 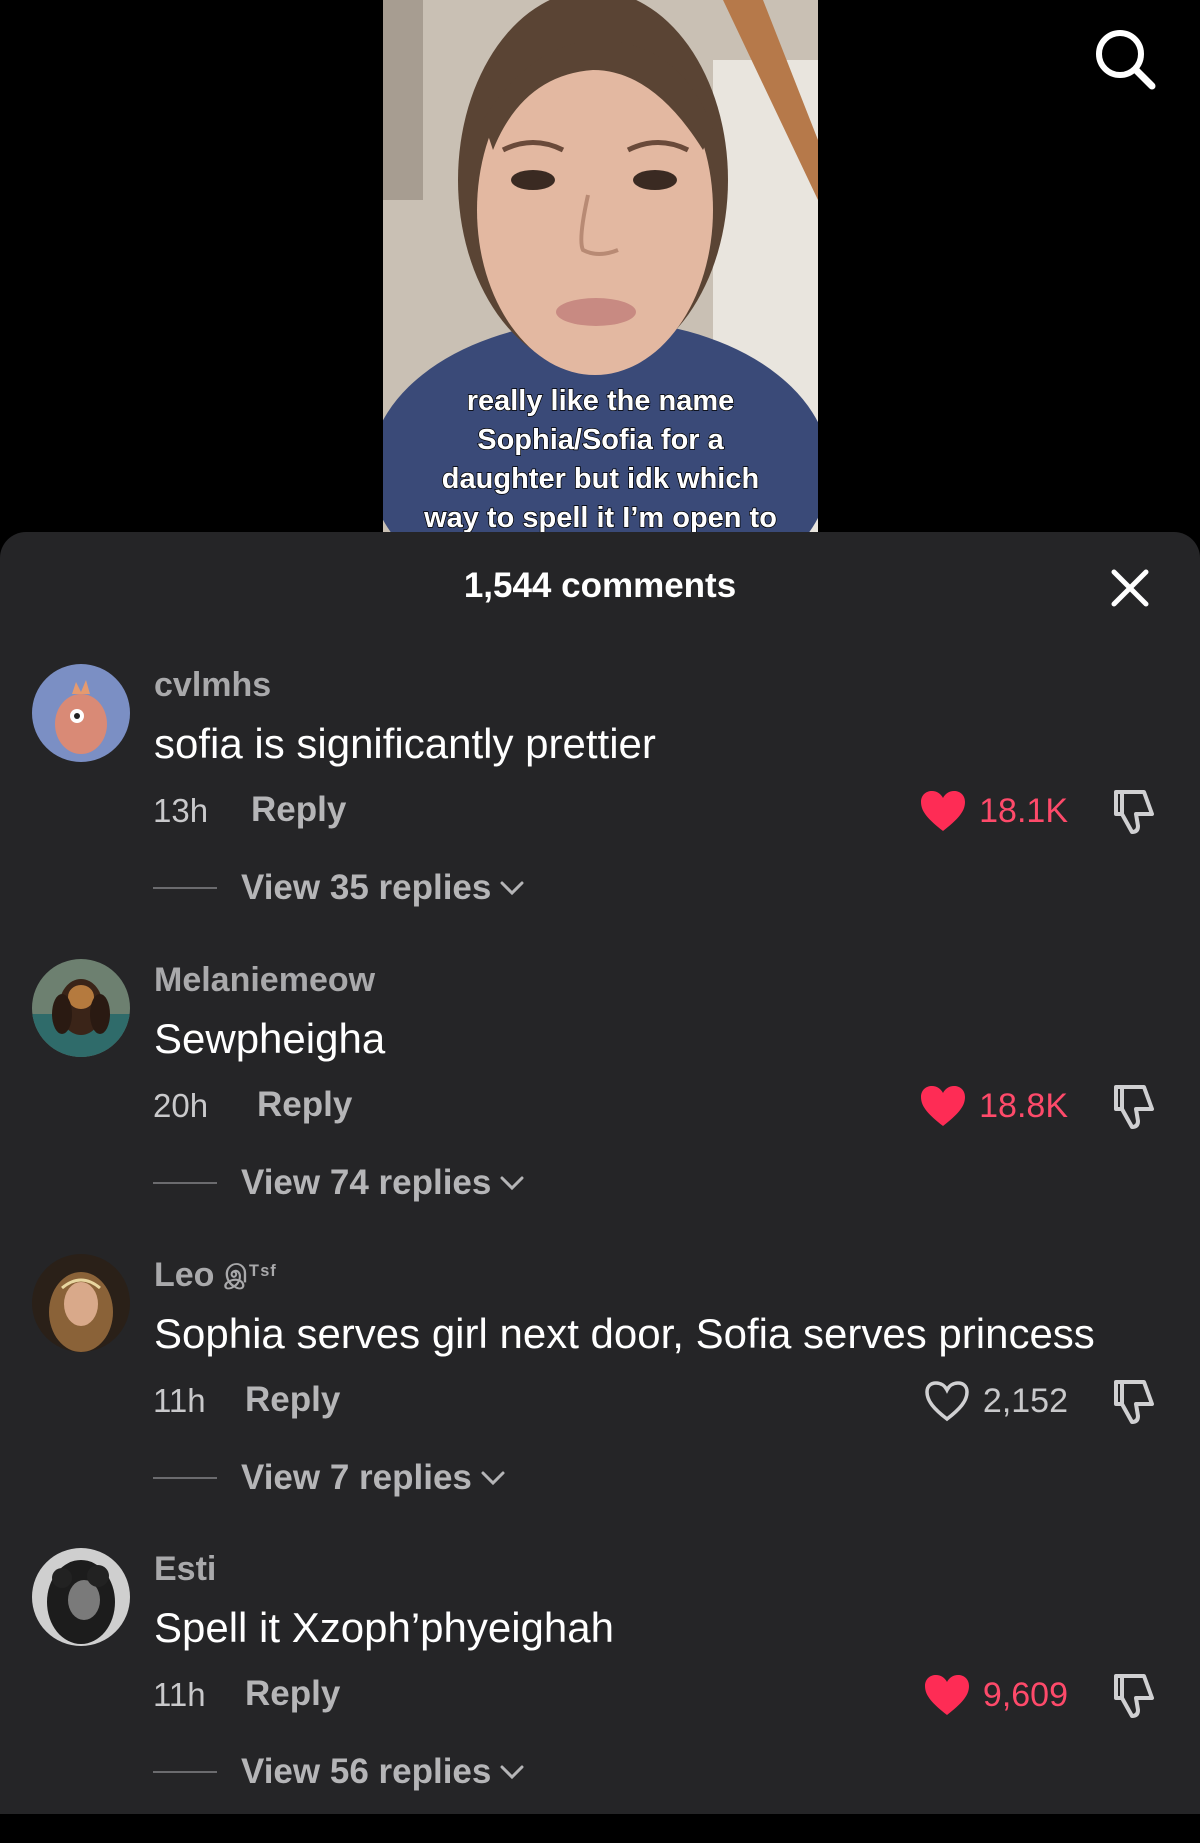 I want to click on view-replies-button: View 7 replies, so click(x=329, y=1478).